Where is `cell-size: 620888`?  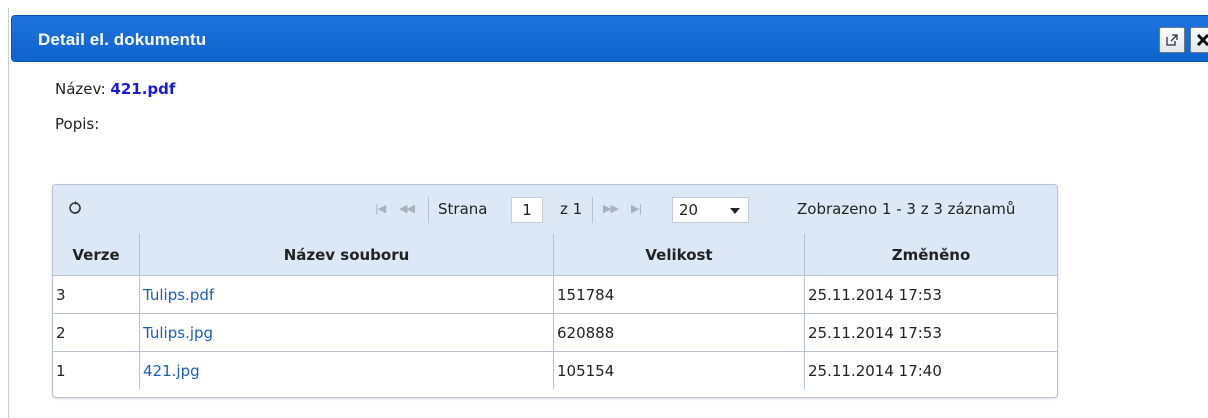 cell-size: 620888 is located at coordinates (679, 332).